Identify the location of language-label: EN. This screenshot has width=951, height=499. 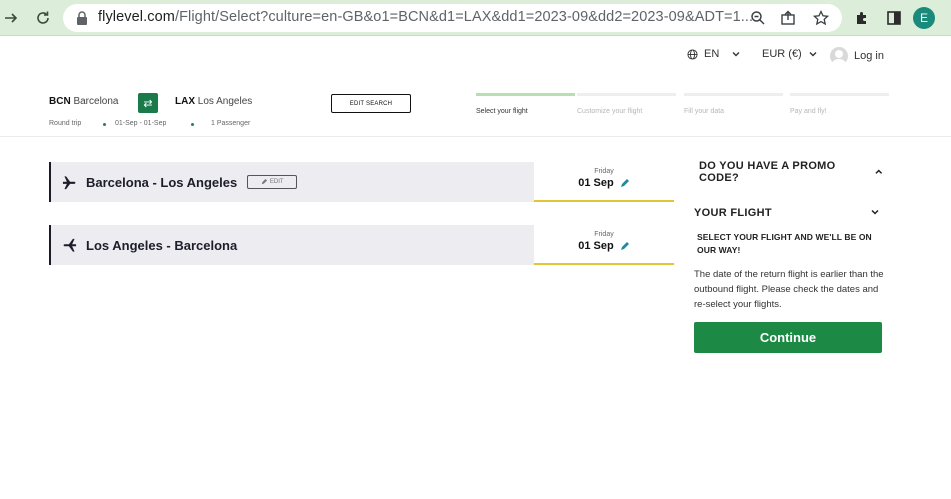
(712, 54).